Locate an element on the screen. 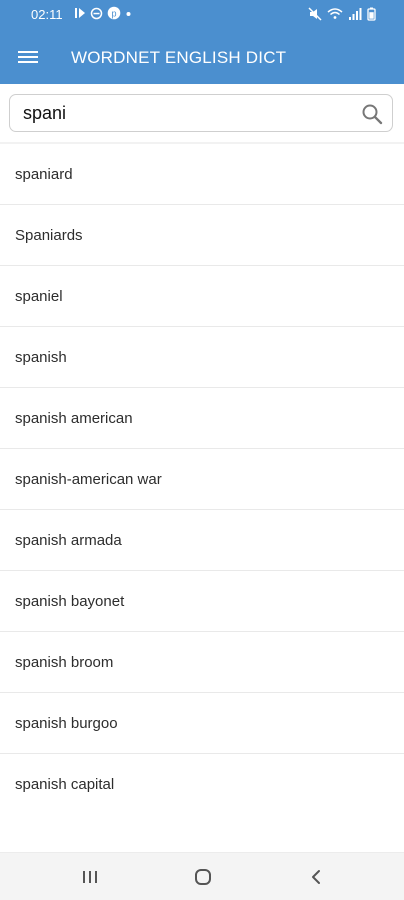 The height and width of the screenshot is (900, 404). recents-button is located at coordinates (90, 877).